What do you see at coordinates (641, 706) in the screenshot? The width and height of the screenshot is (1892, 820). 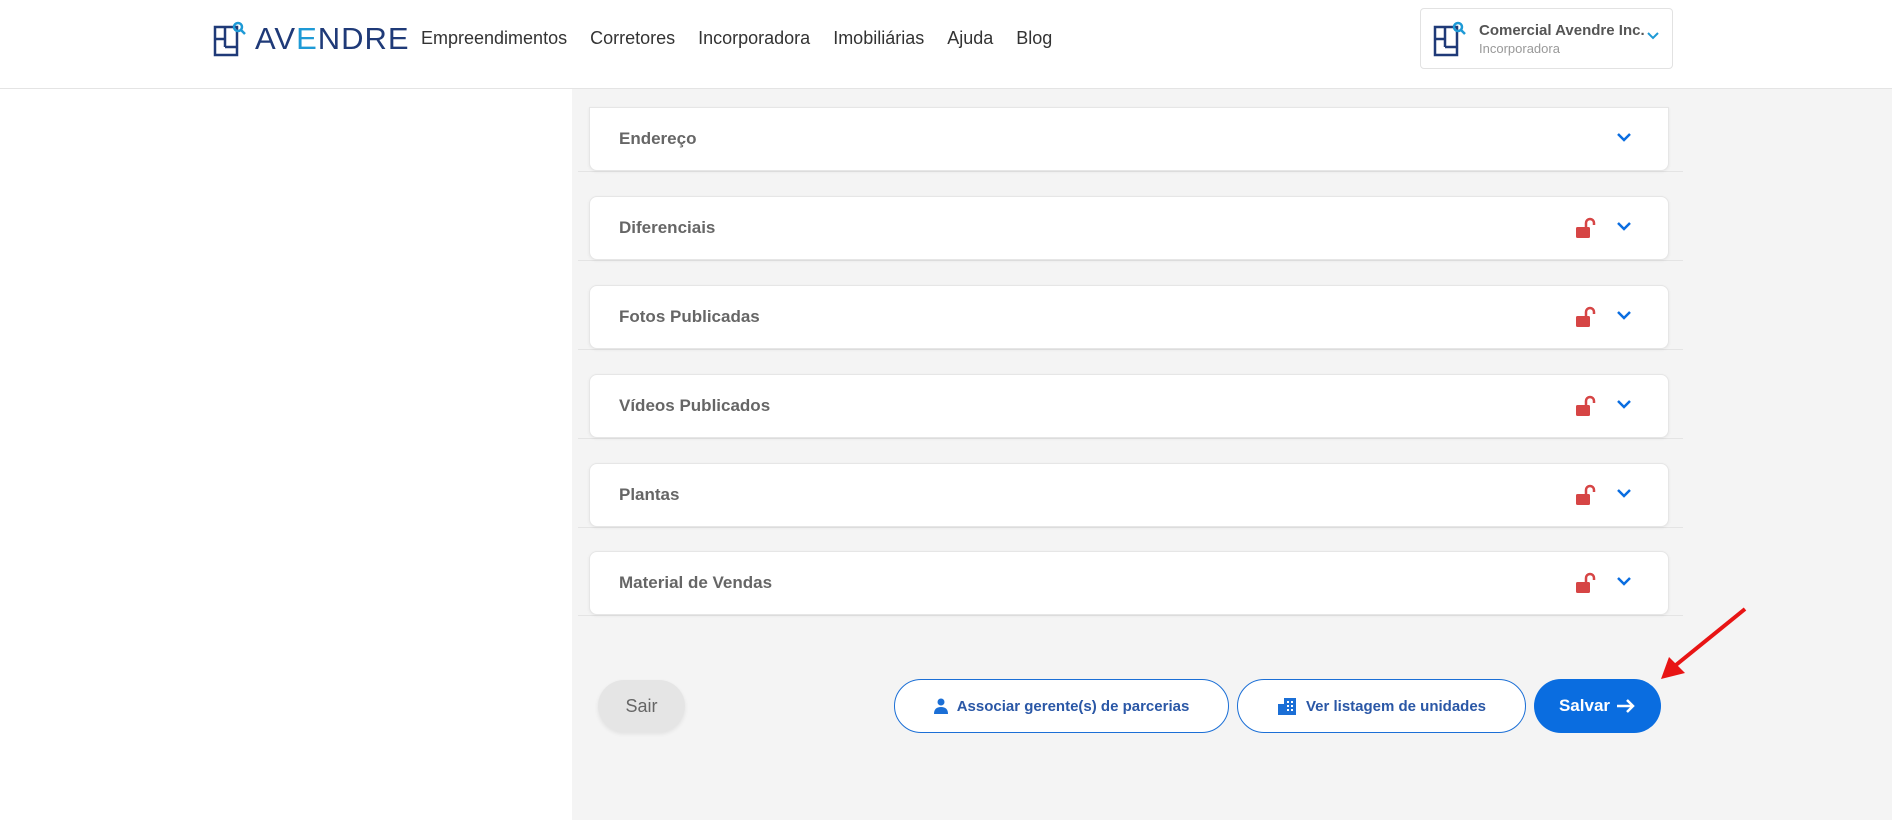 I see `exit-button: Sair` at bounding box center [641, 706].